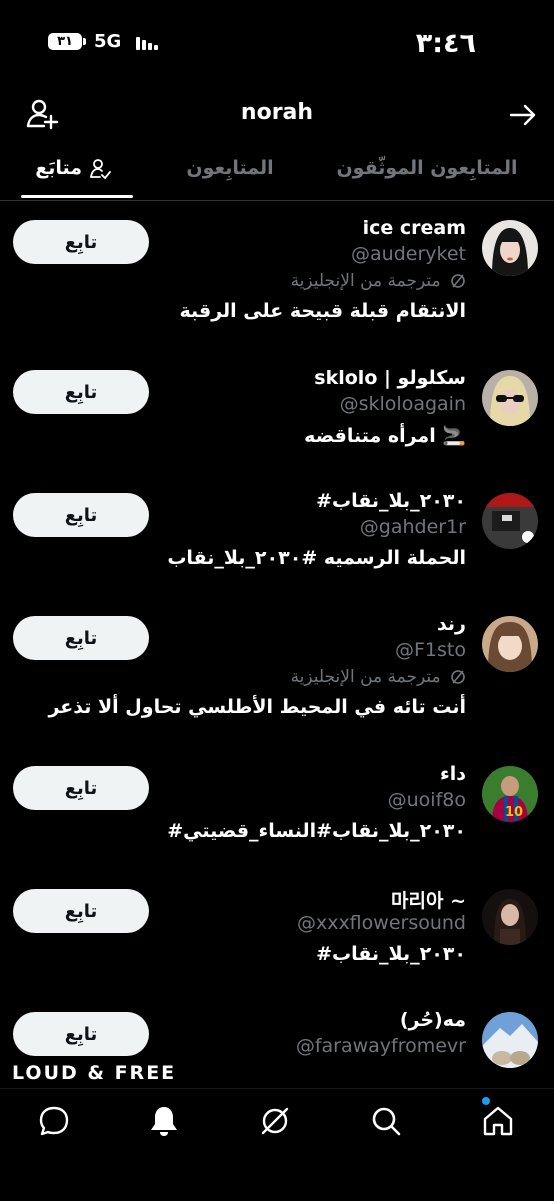  Describe the element at coordinates (100, 168) in the screenshot. I see `following-person-icon` at that location.